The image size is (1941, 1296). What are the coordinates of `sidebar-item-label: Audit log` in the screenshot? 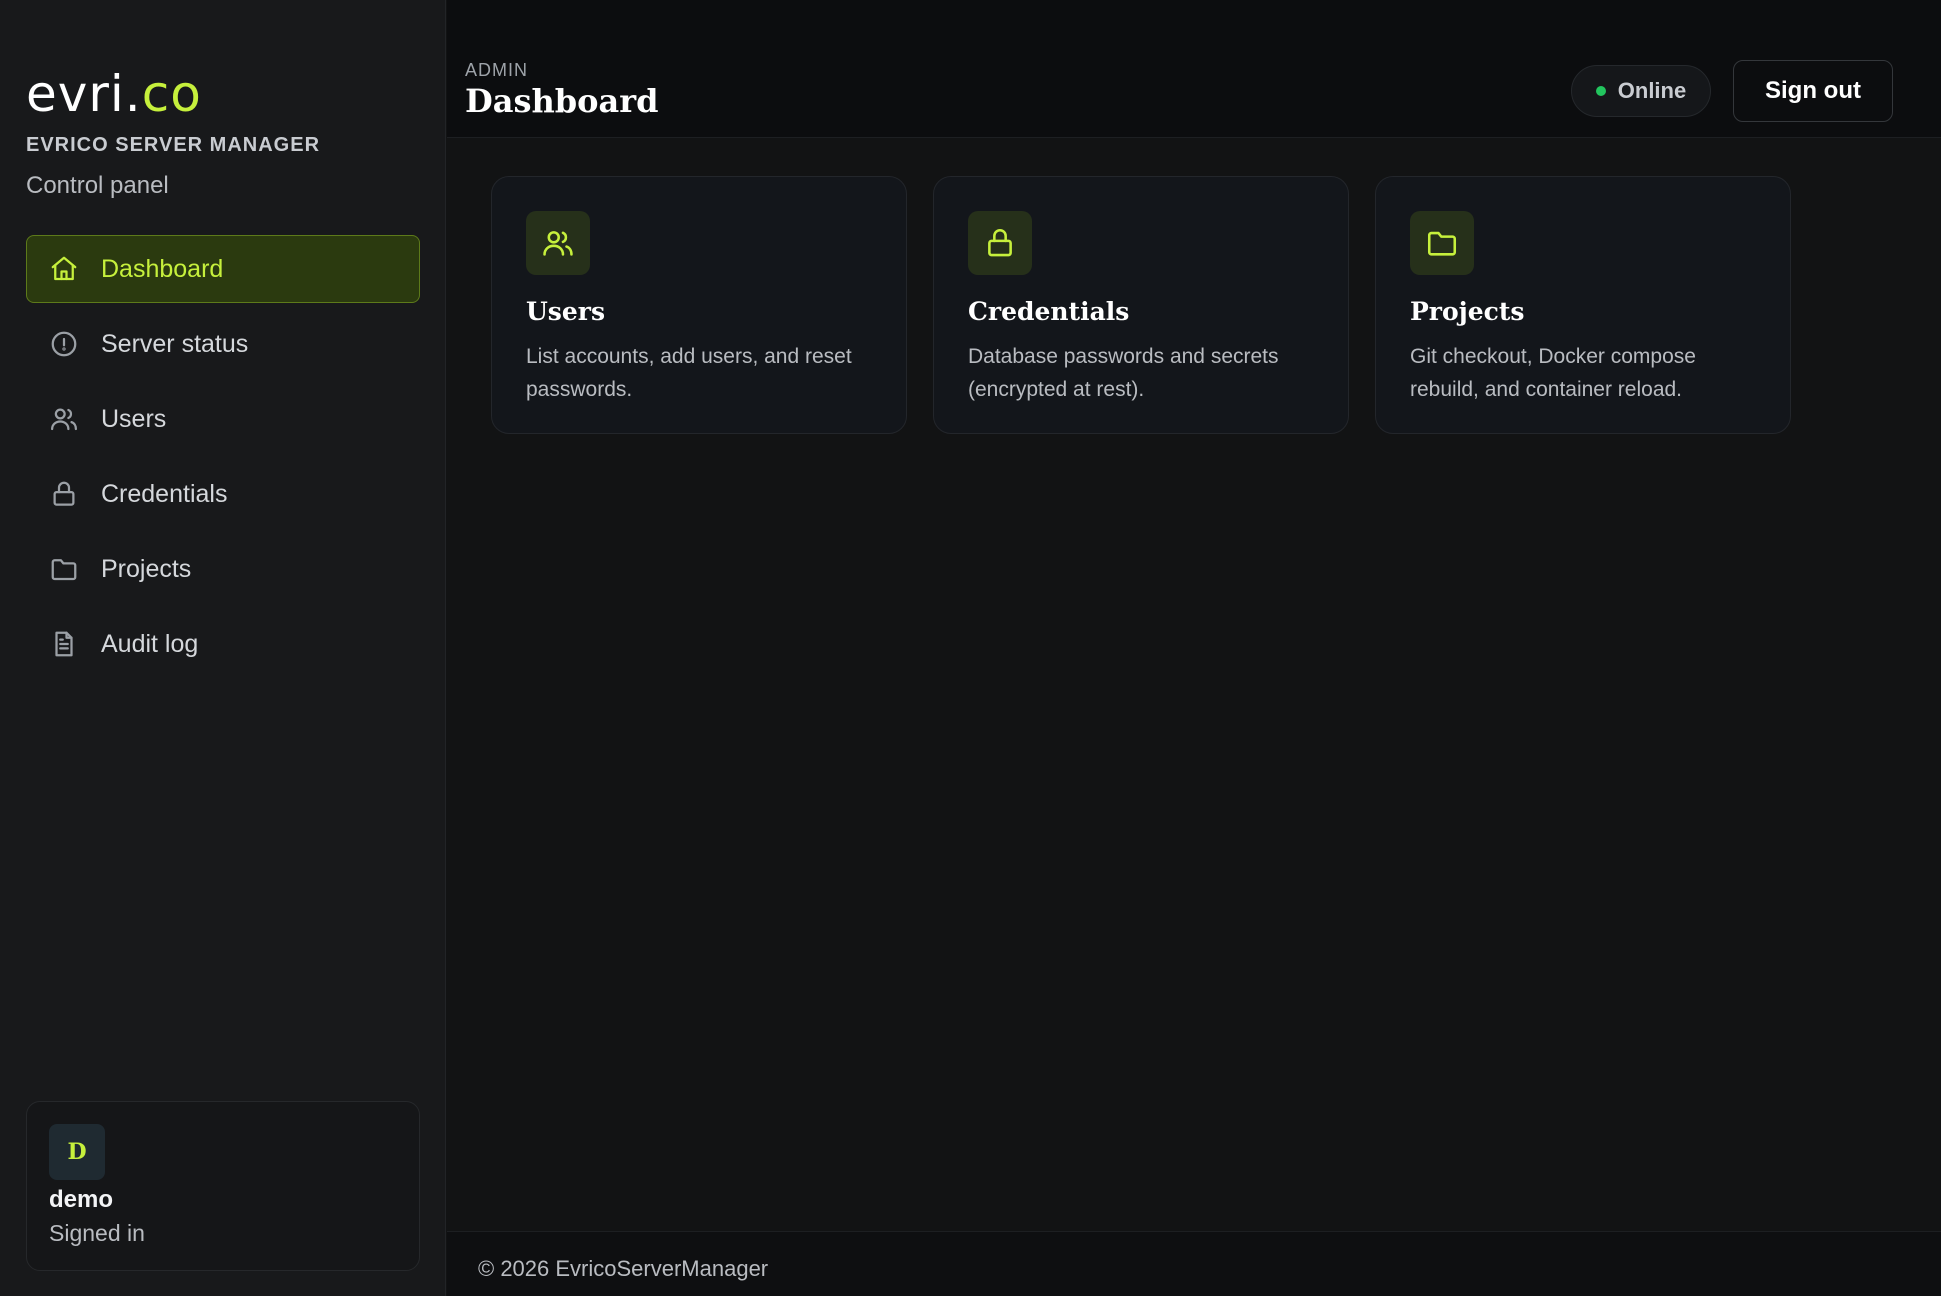 It's located at (150, 643).